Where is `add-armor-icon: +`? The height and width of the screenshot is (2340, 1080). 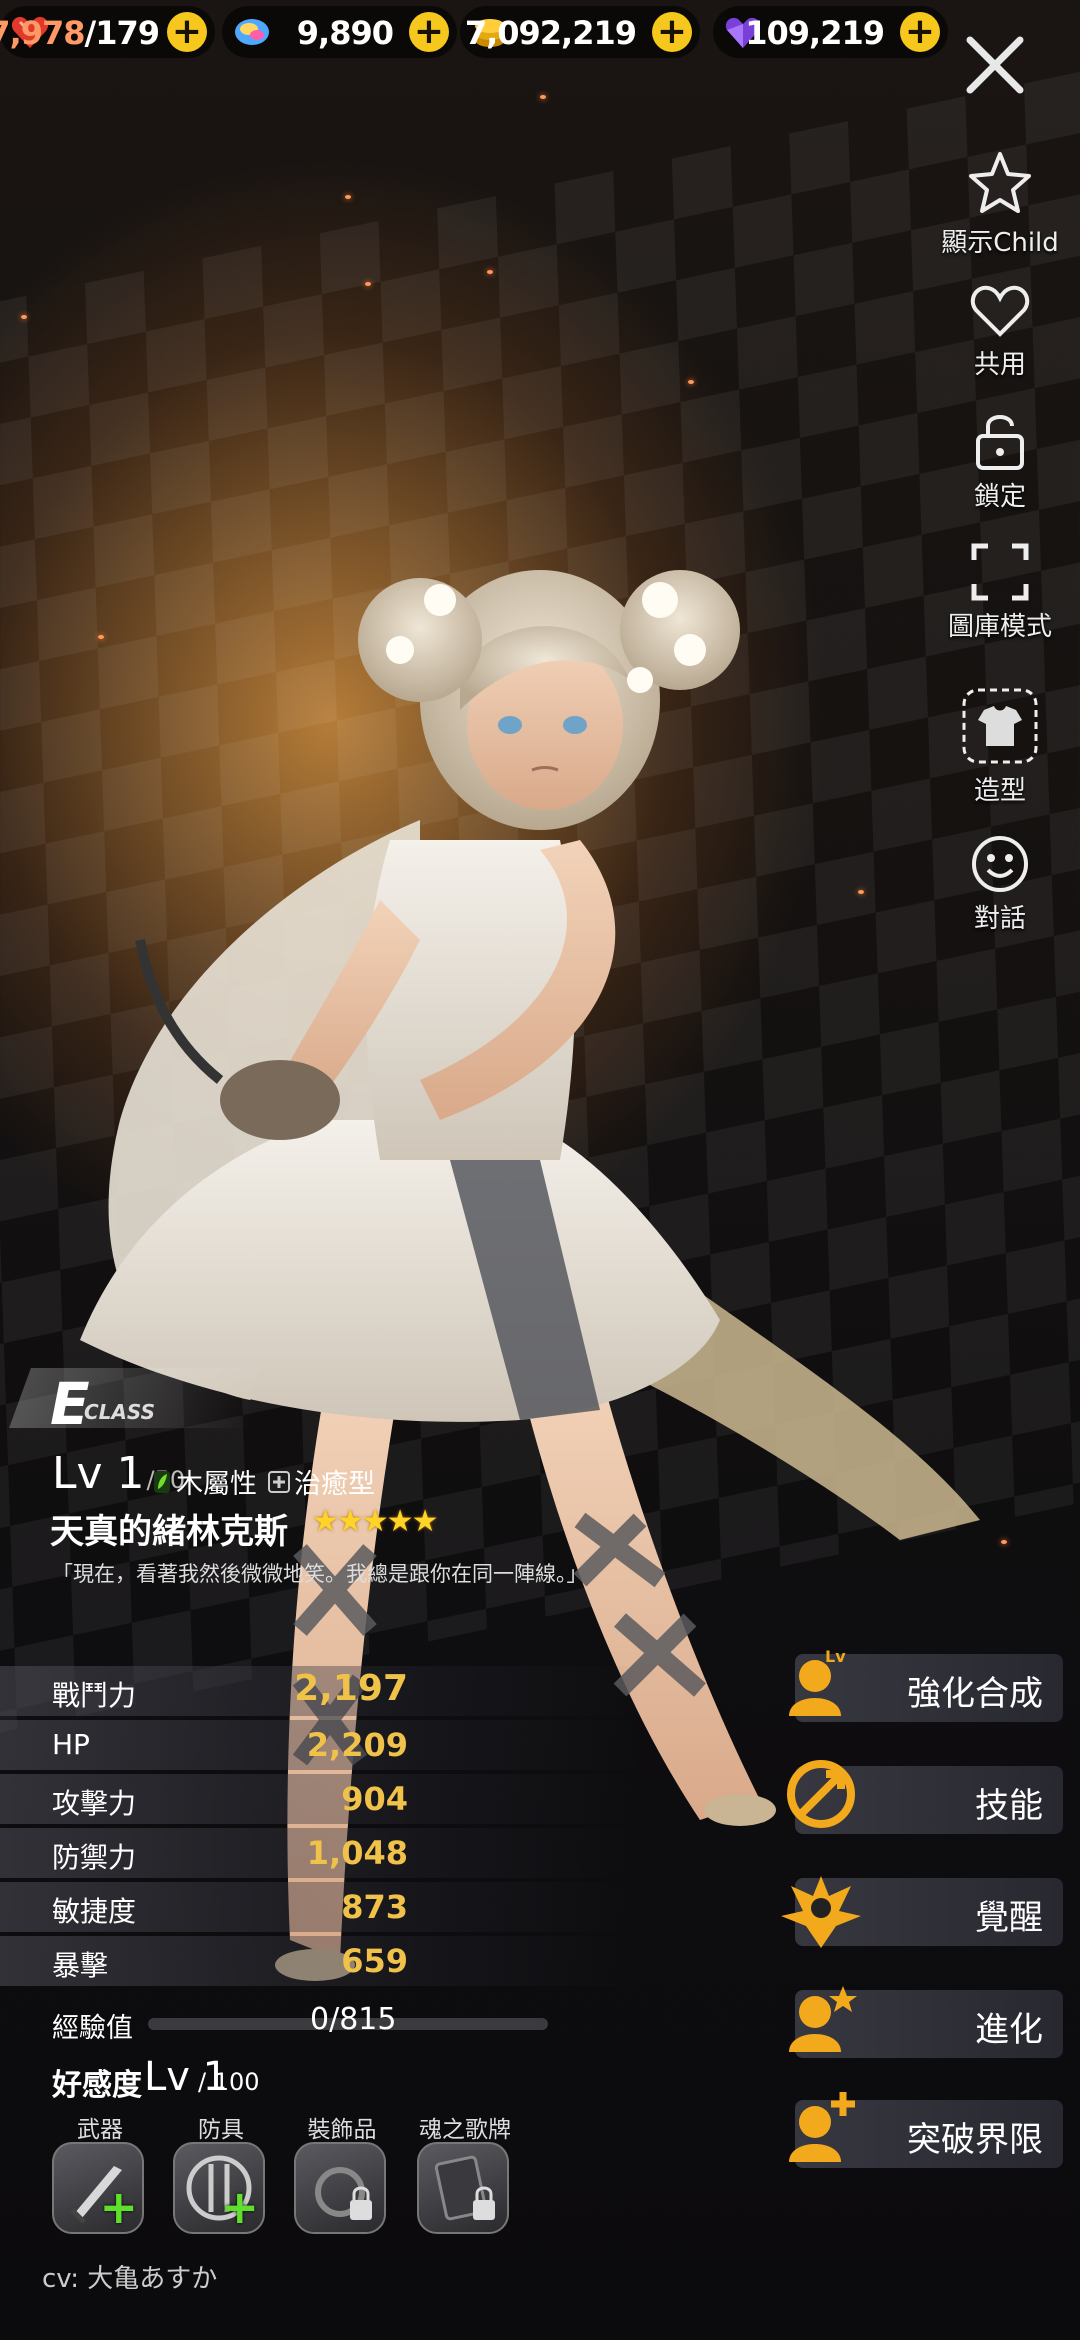
add-armor-icon: + is located at coordinates (239, 2207).